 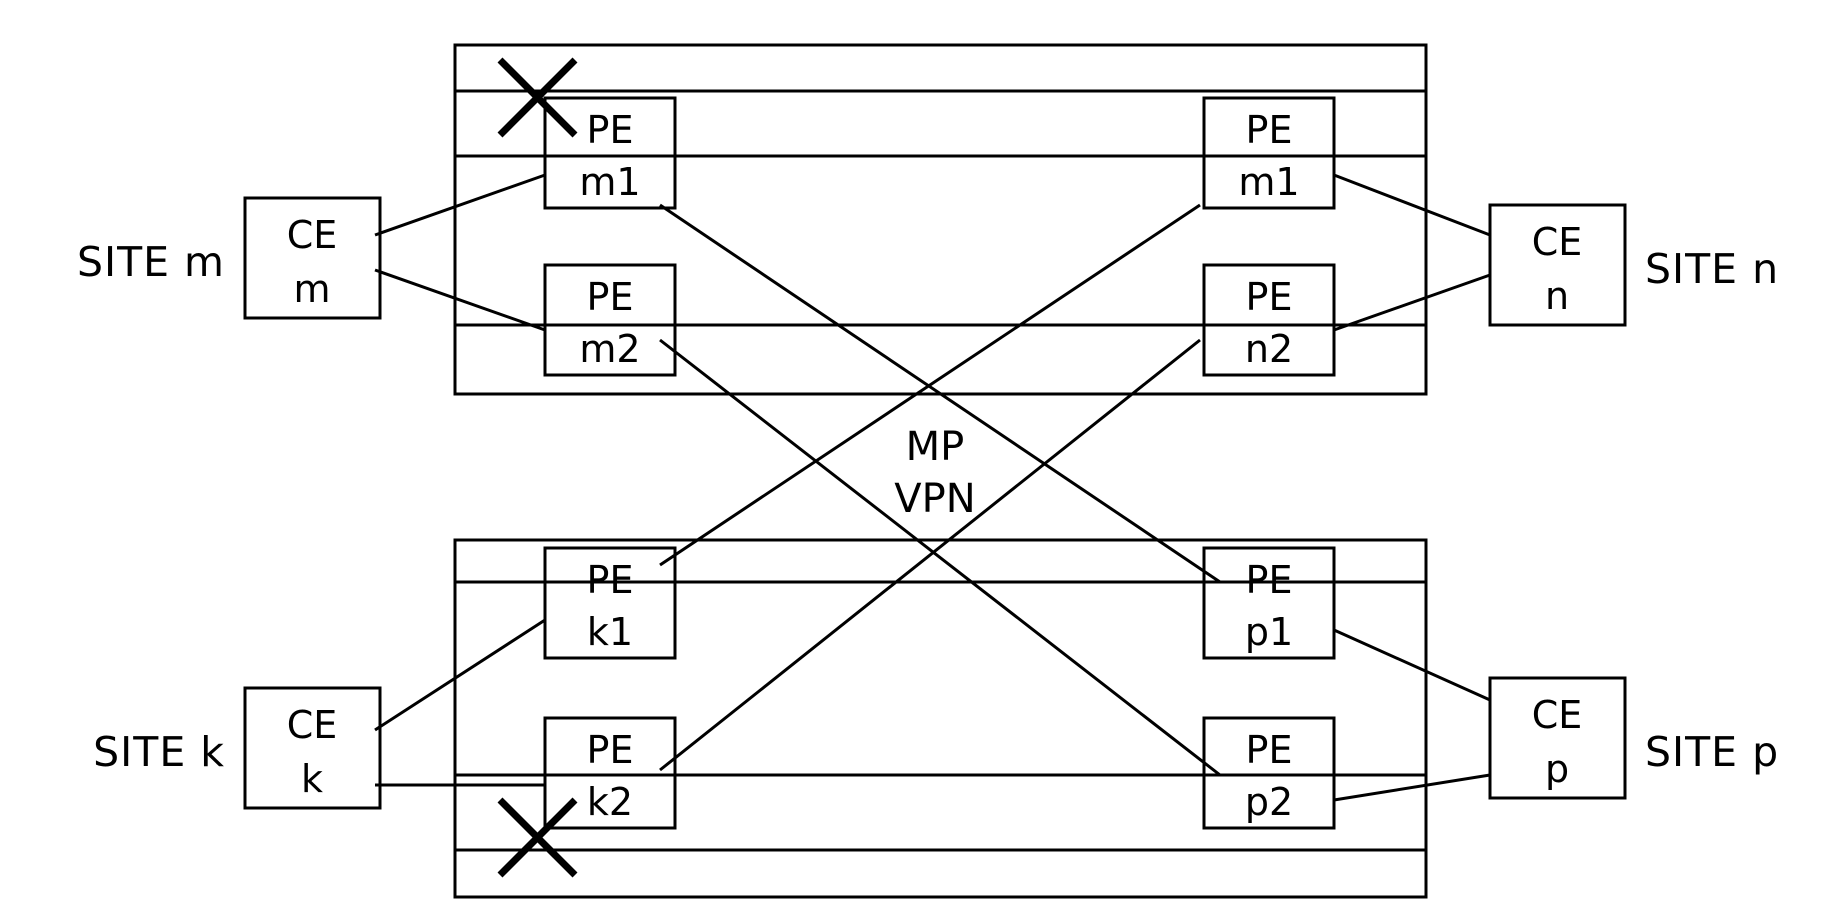 What do you see at coordinates (610, 130) in the screenshot?
I see `pe-m1-label-line1: PE` at bounding box center [610, 130].